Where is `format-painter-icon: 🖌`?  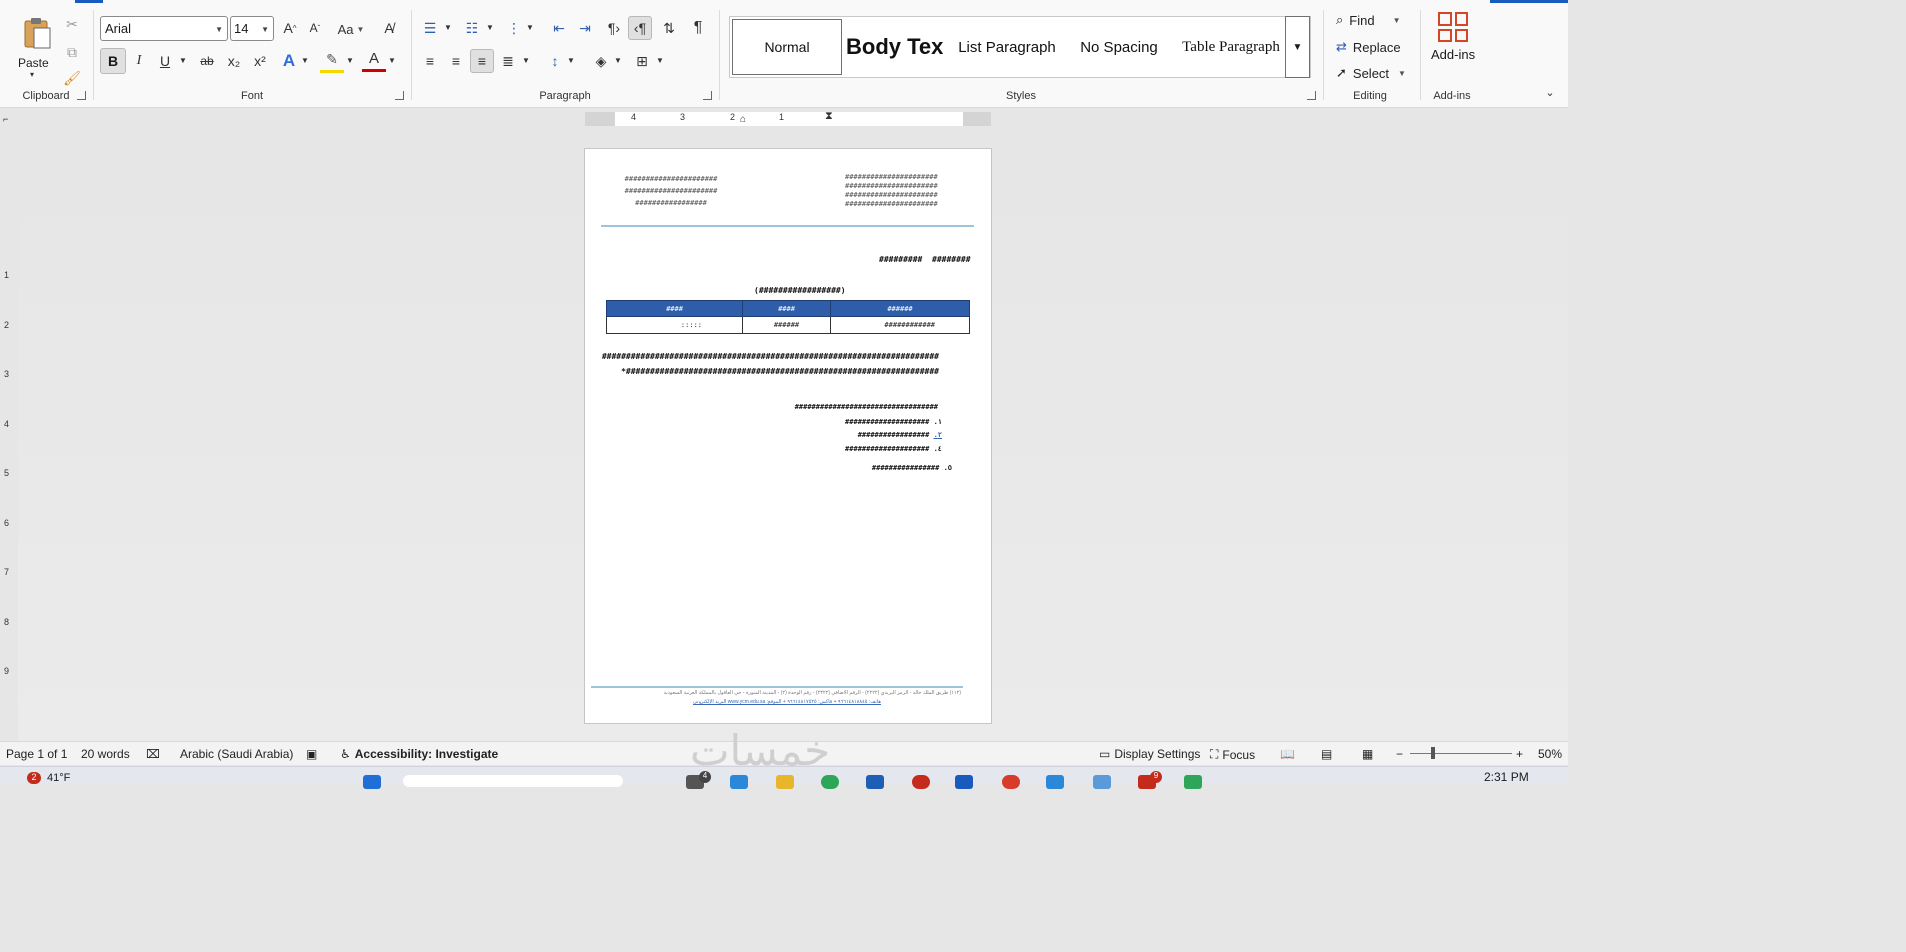
format-painter-icon: 🖌 is located at coordinates (72, 78).